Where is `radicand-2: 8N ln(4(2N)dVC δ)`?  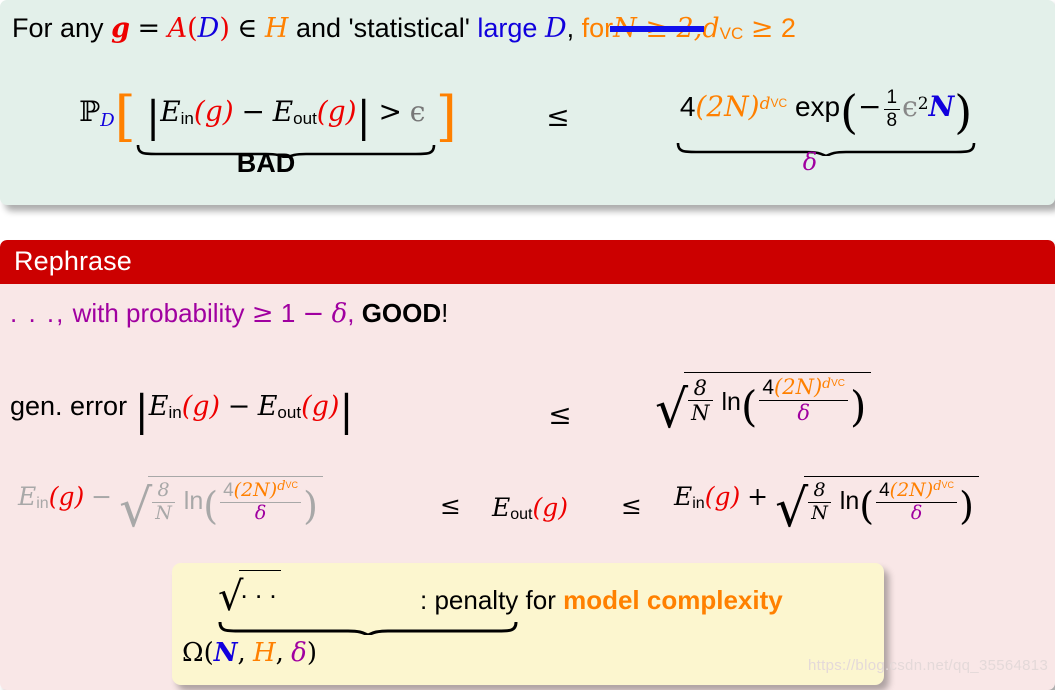 radicand-2: 8N ln(4(2N)dVC δ) is located at coordinates (235, 502).